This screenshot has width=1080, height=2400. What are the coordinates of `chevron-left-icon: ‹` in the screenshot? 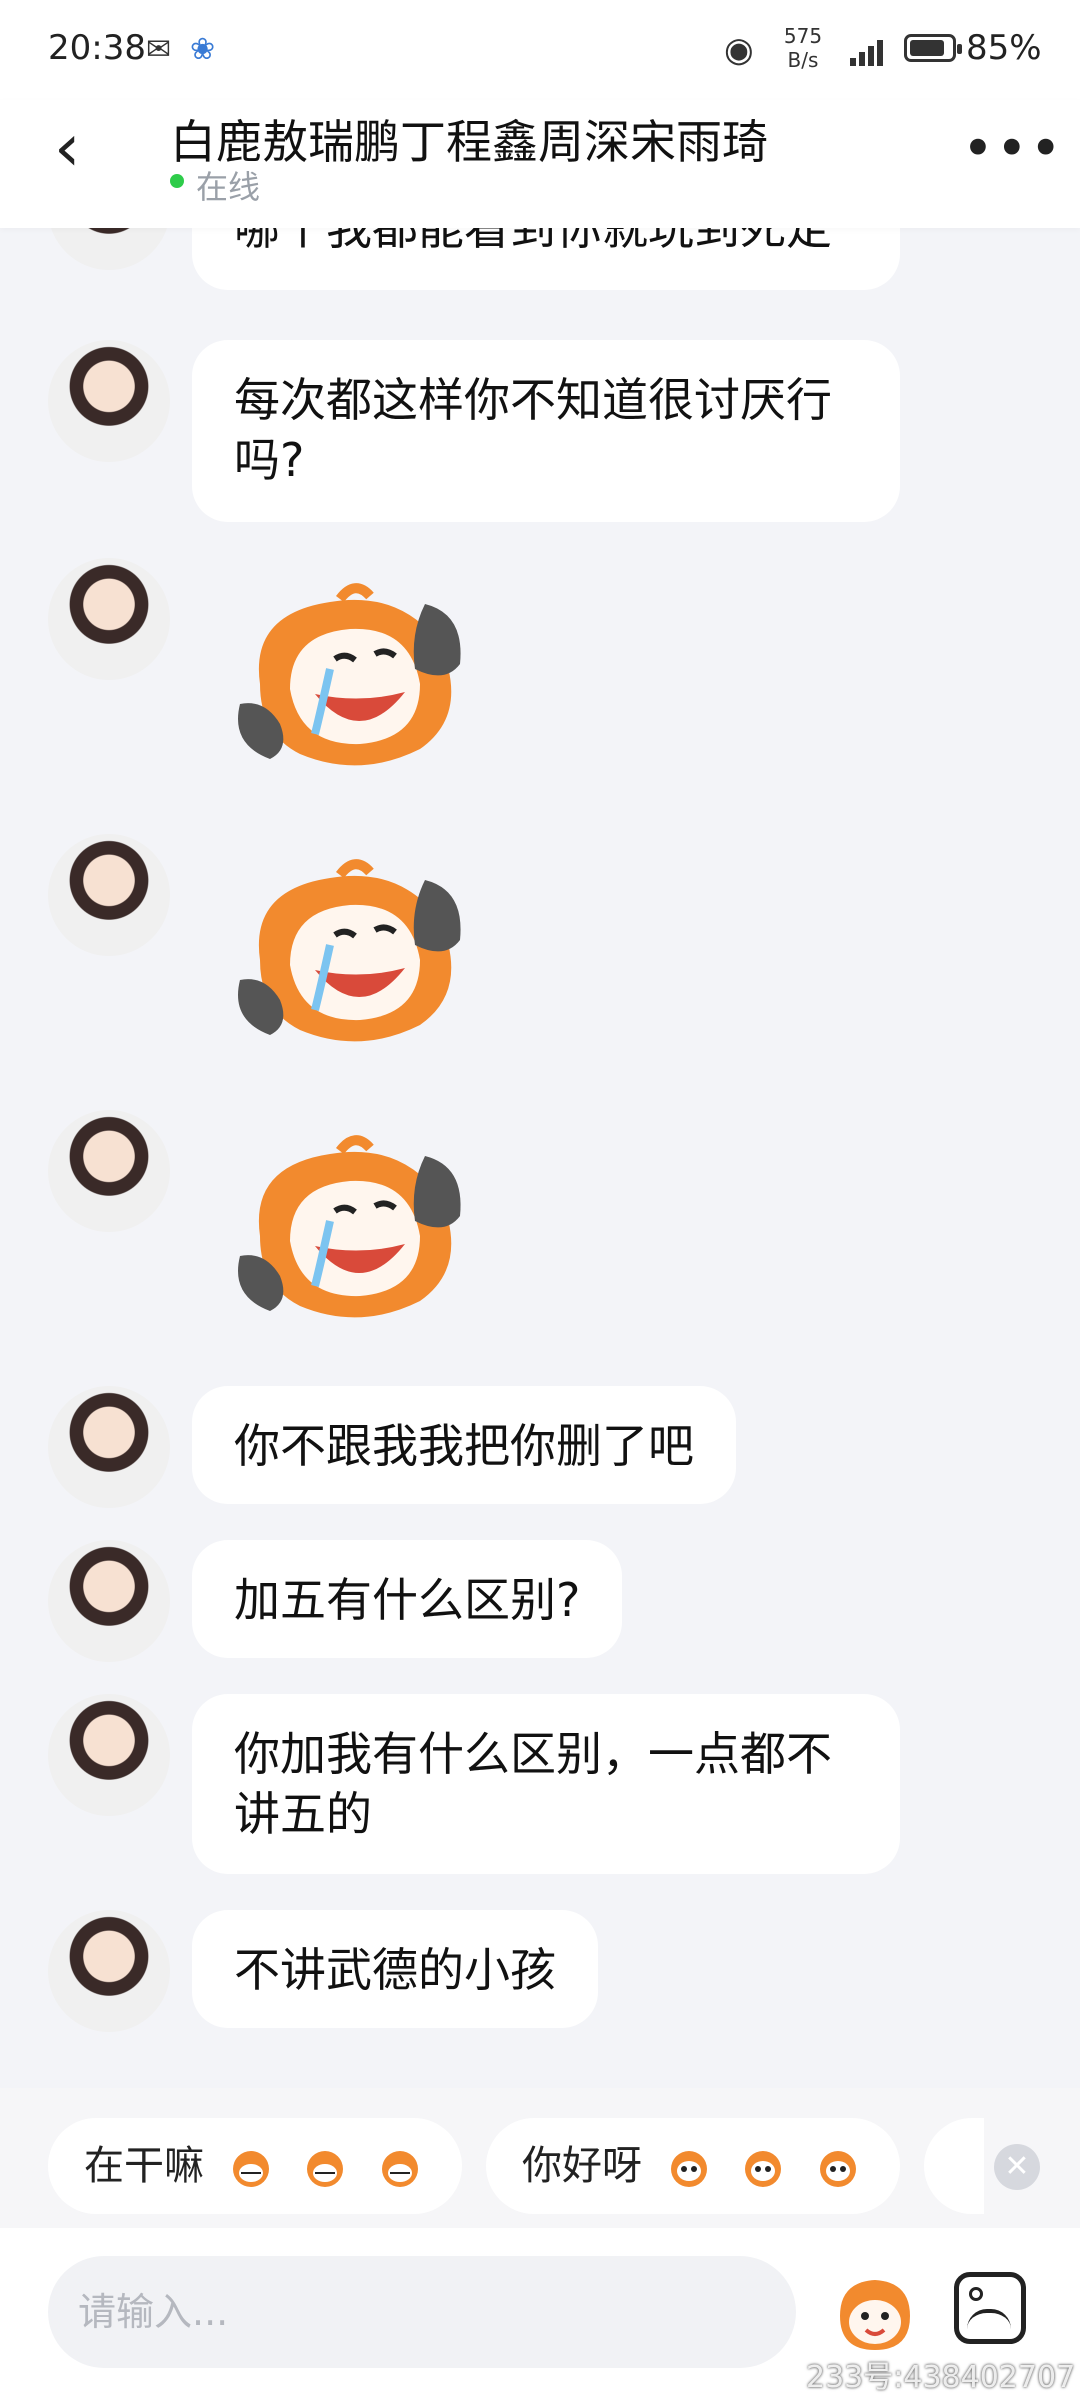 It's located at (84, 148).